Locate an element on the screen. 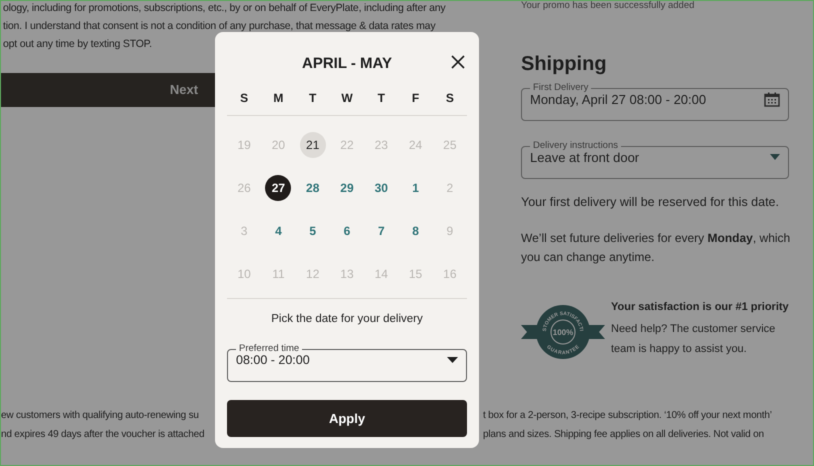  hint-text: Pick the date for your delivery is located at coordinates (347, 319).